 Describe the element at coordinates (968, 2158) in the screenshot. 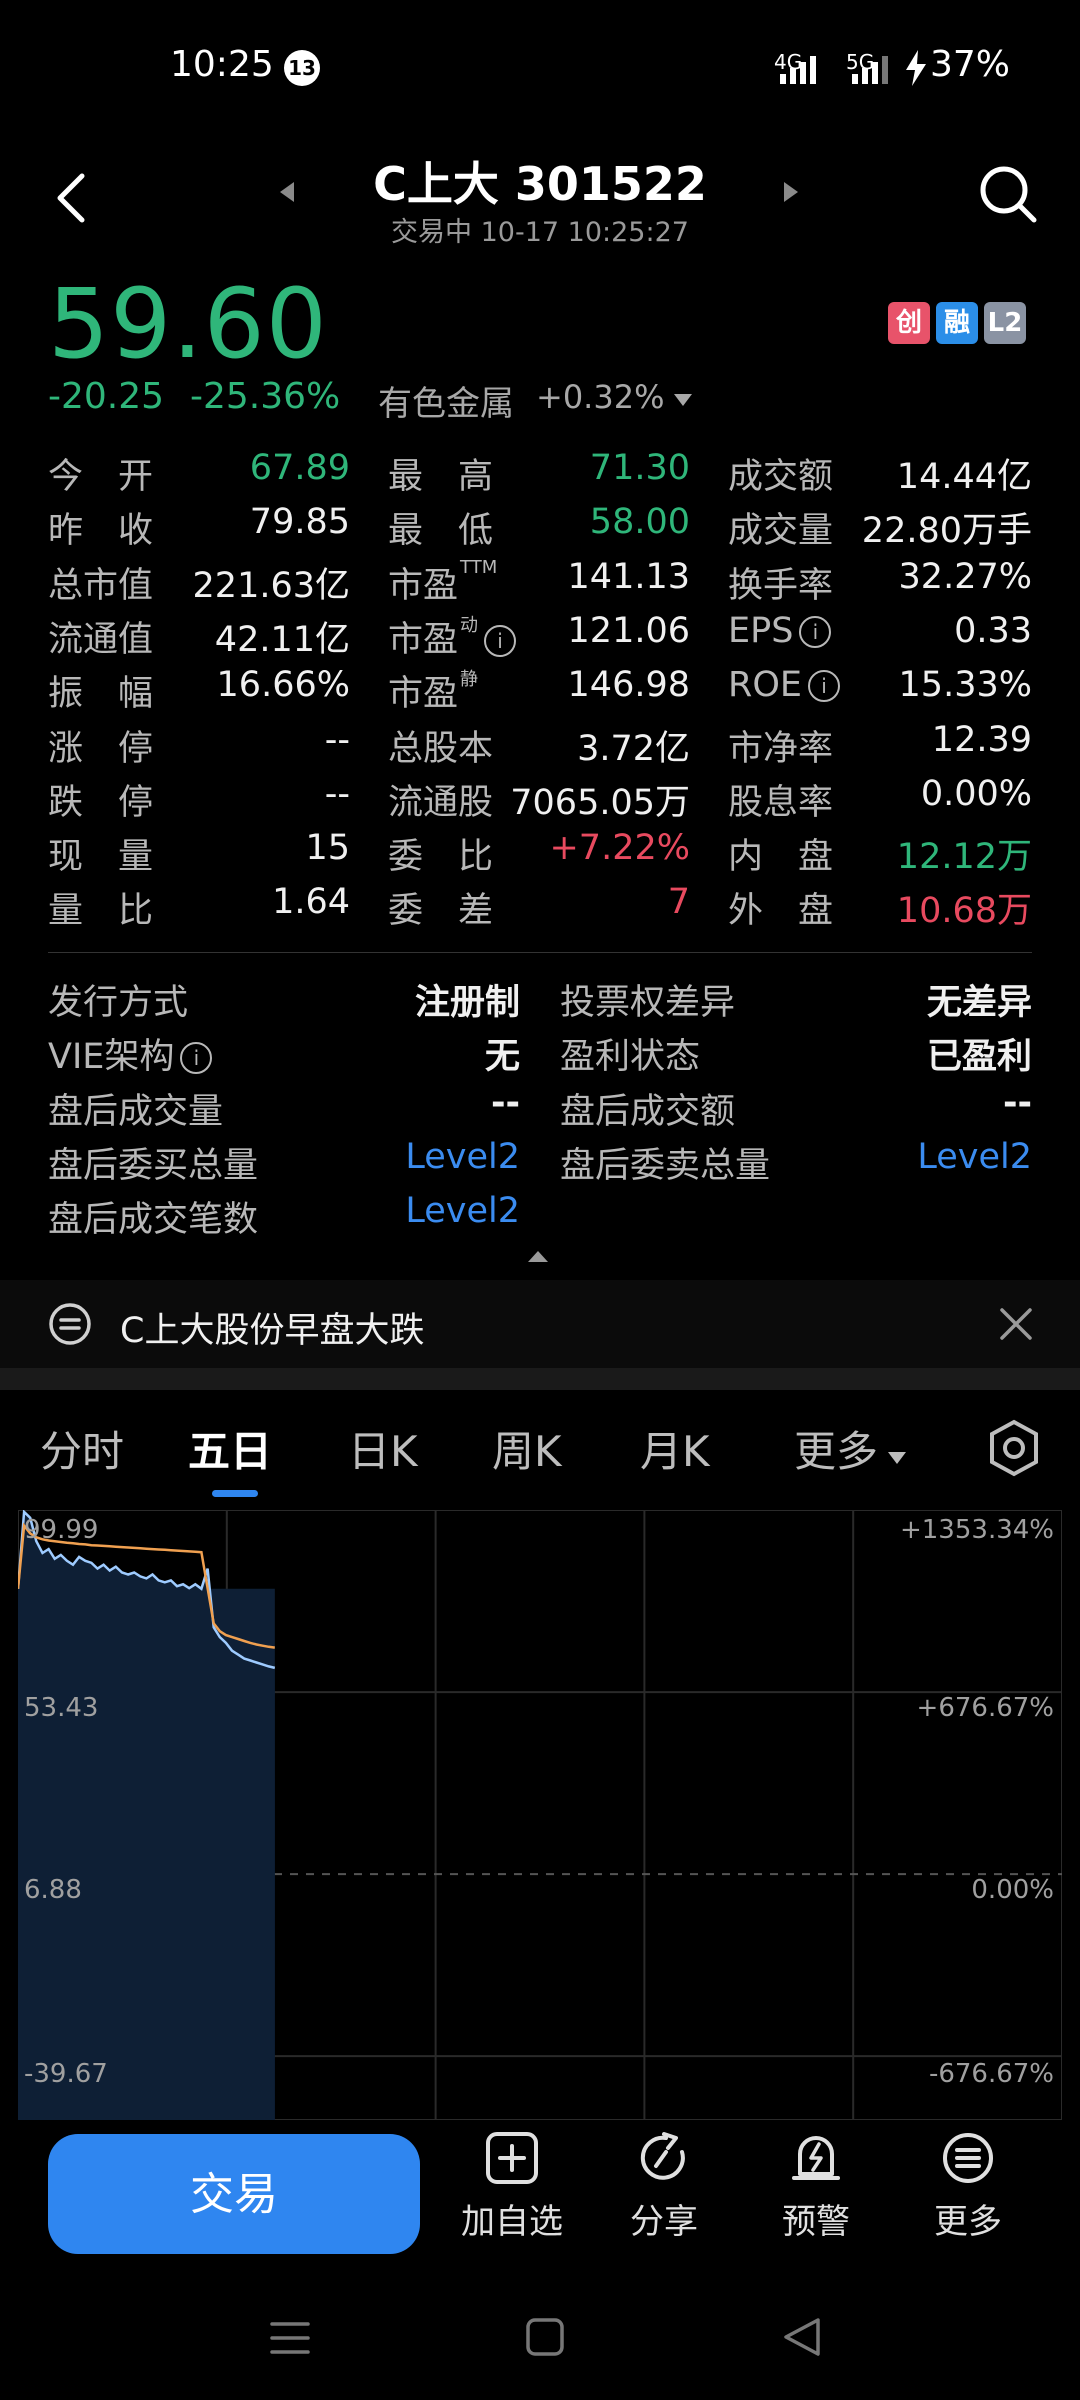

I see `menu-icon` at that location.